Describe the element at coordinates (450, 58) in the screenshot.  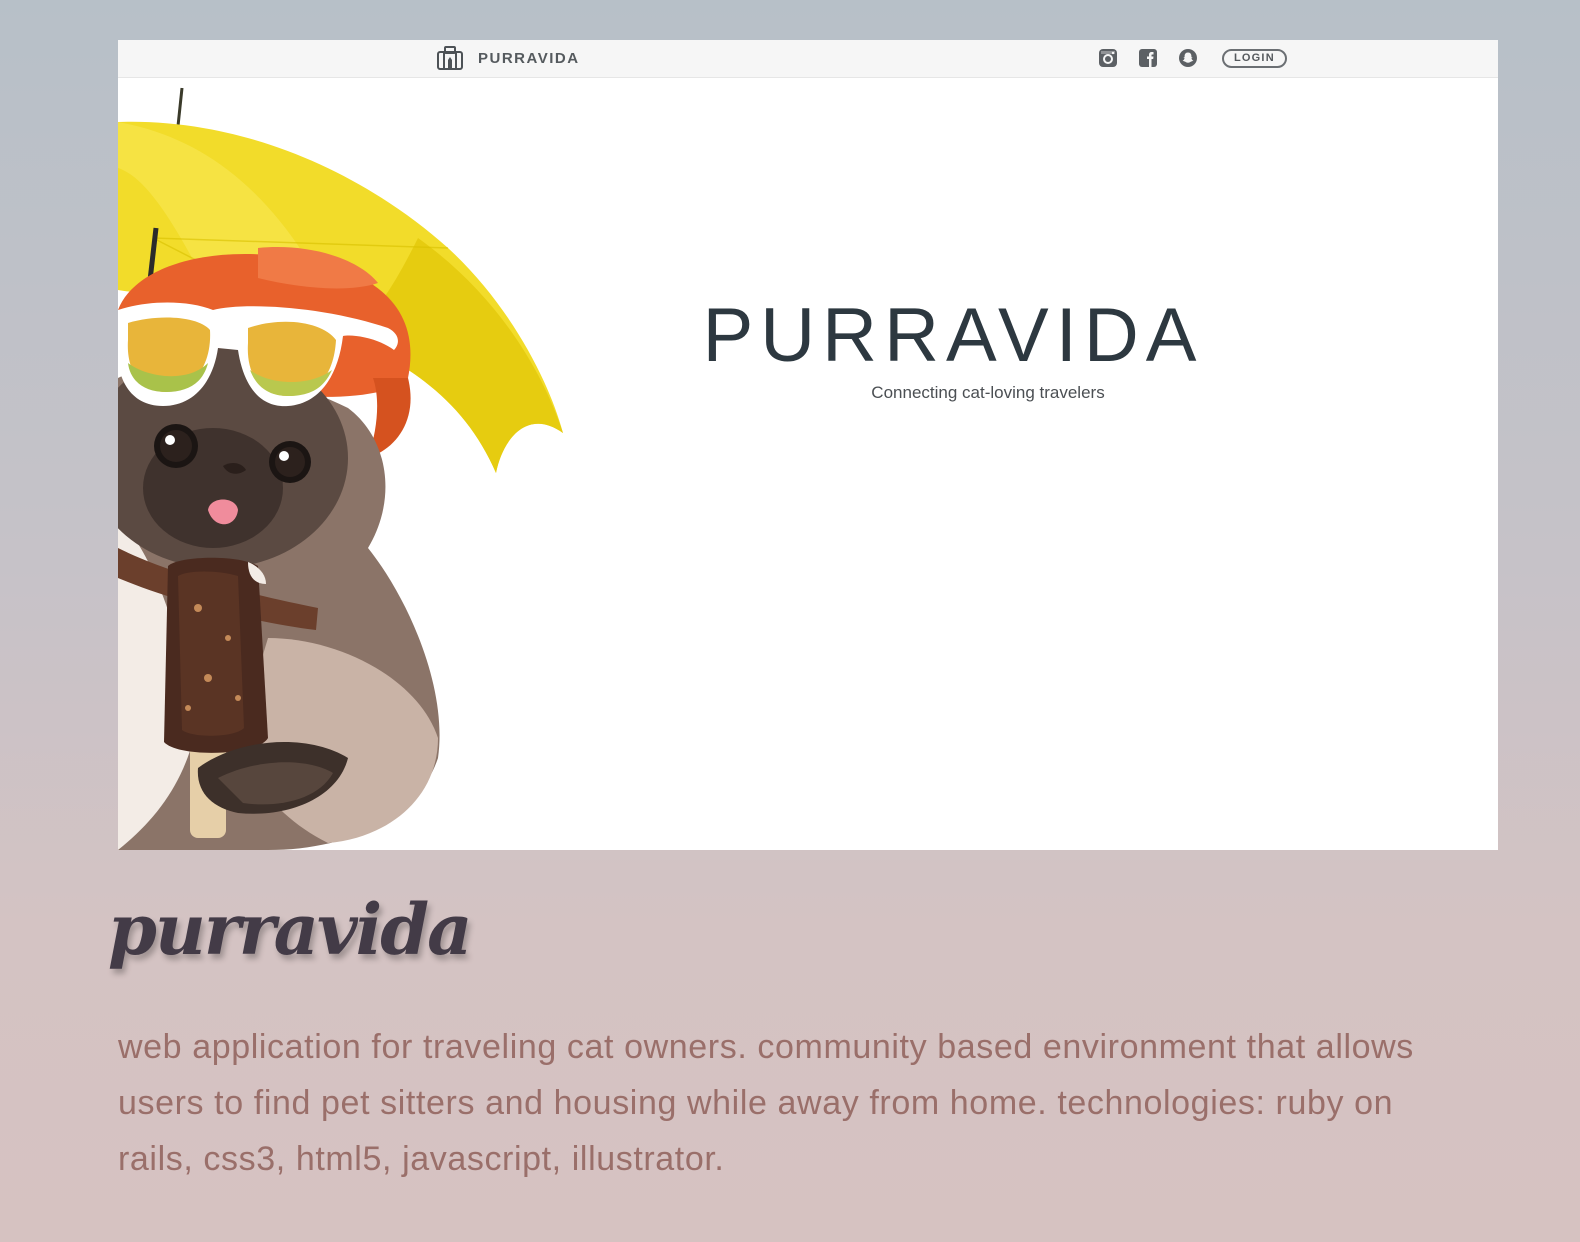
I see `luggage-icon` at that location.